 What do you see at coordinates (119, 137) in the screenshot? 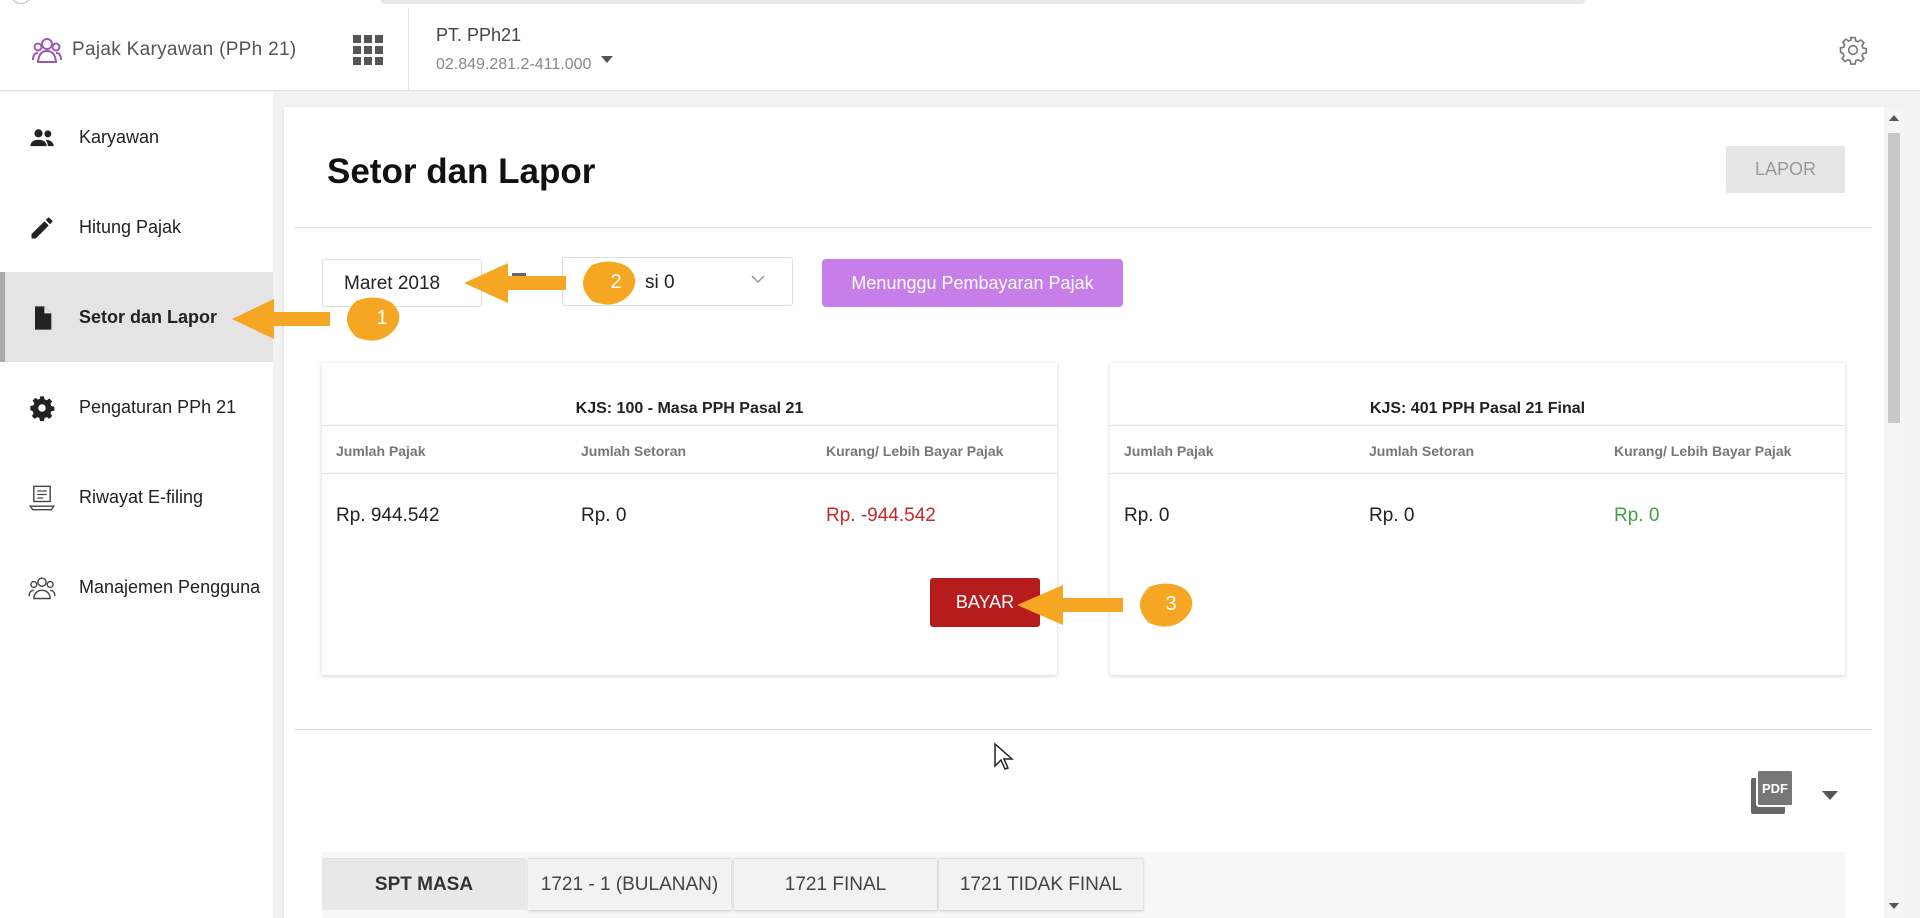
I see `sidebar-item-label: Karyawan` at bounding box center [119, 137].